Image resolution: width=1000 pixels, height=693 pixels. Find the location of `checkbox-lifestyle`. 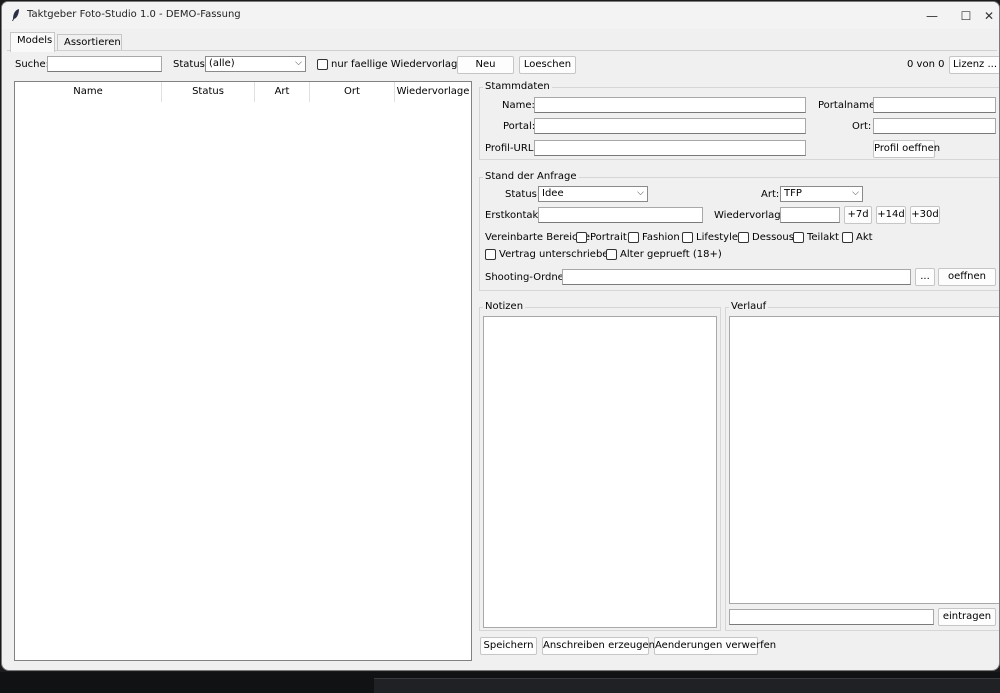

checkbox-lifestyle is located at coordinates (687, 237).